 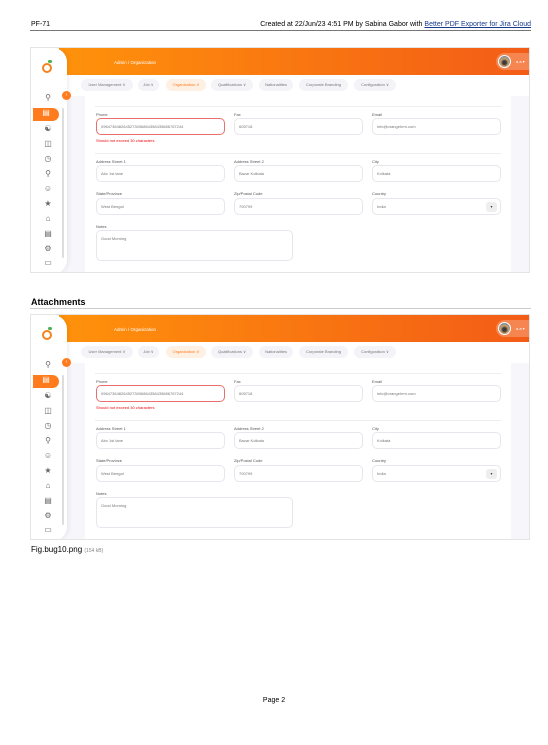 What do you see at coordinates (237, 381) in the screenshot?
I see `fax-label: Fax` at bounding box center [237, 381].